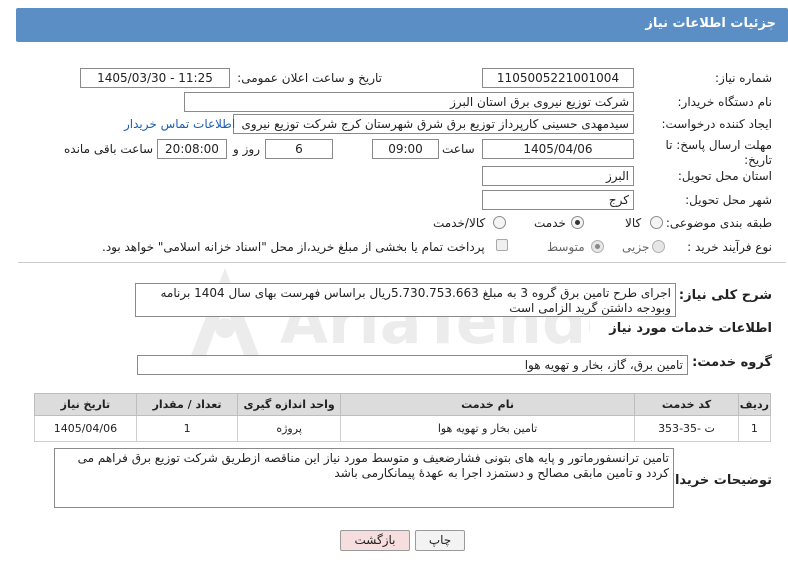 This screenshot has height=566, width=788. What do you see at coordinates (732, 362) in the screenshot?
I see `service-group-label: گروه خدمت:` at bounding box center [732, 362].